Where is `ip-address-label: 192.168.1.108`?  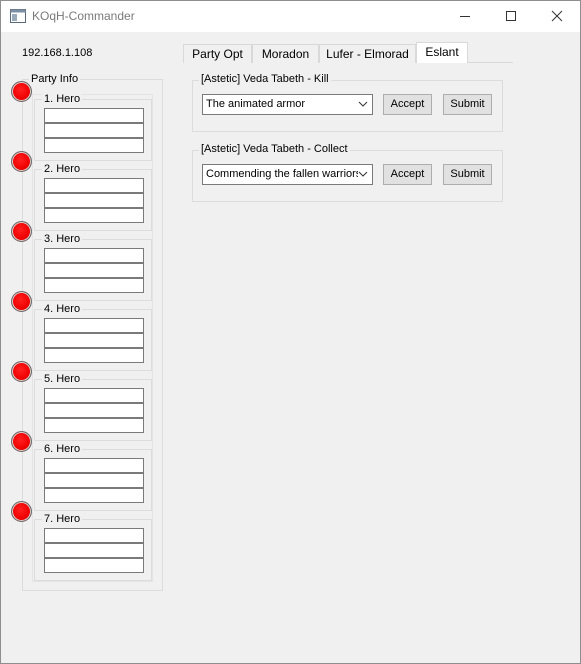
ip-address-label: 192.168.1.108 is located at coordinates (57, 53).